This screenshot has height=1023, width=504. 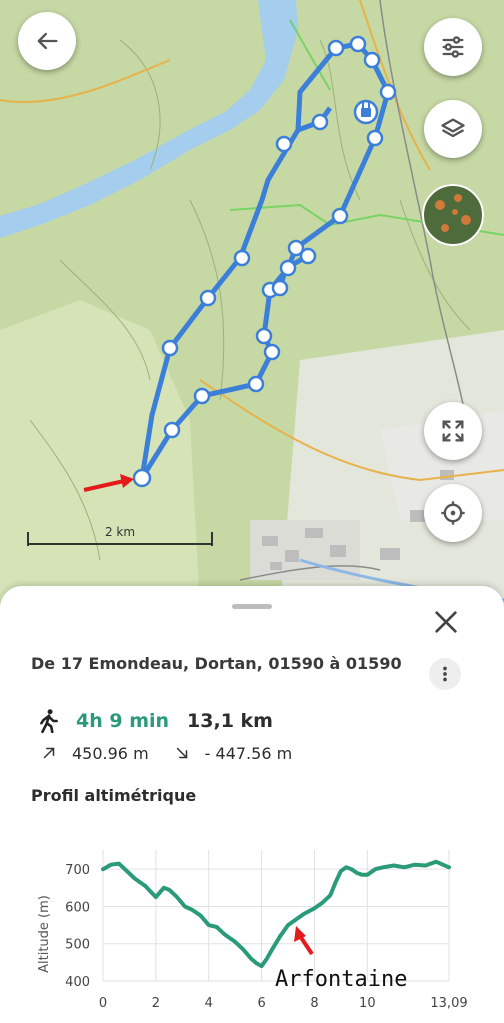 What do you see at coordinates (276, 914) in the screenshot?
I see `elevation-series-line` at bounding box center [276, 914].